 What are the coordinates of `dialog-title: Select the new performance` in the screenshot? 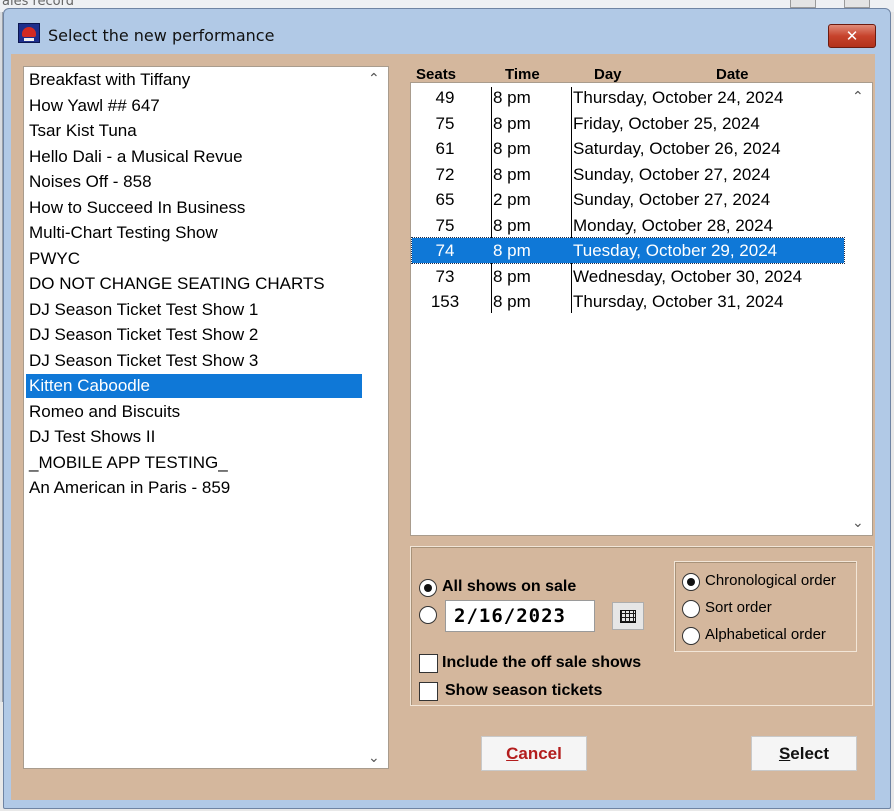 It's located at (161, 35).